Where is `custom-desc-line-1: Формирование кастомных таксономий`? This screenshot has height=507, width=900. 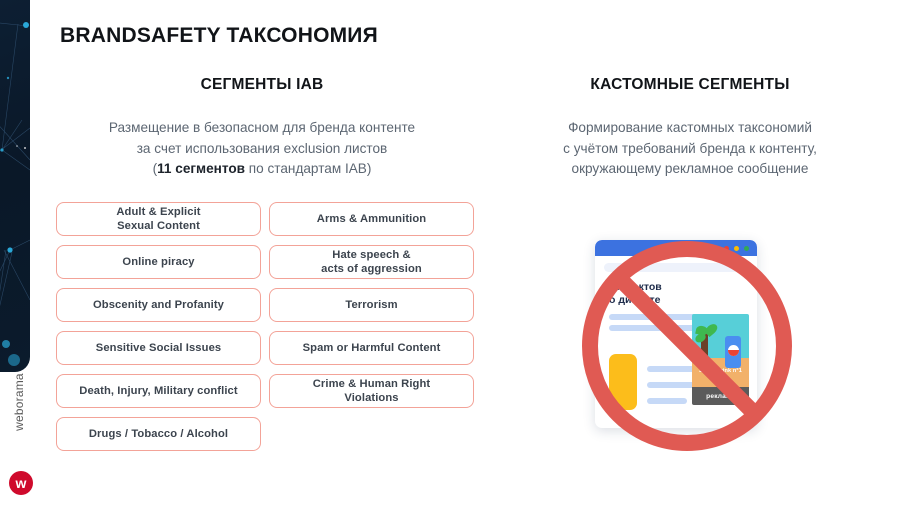 custom-desc-line-1: Формирование кастомных таксономий is located at coordinates (690, 127).